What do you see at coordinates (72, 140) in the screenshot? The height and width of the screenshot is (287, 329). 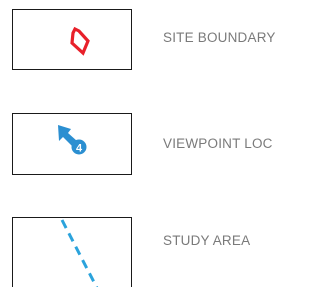 I see `viewpoint-arrow-icon: 4` at bounding box center [72, 140].